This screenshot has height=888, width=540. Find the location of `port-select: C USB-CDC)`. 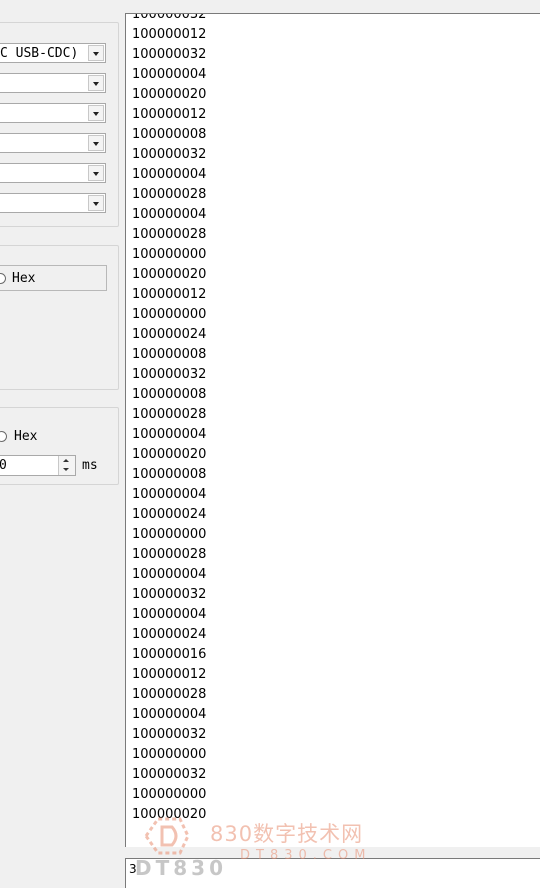

port-select: C USB-CDC) is located at coordinates (53, 53).